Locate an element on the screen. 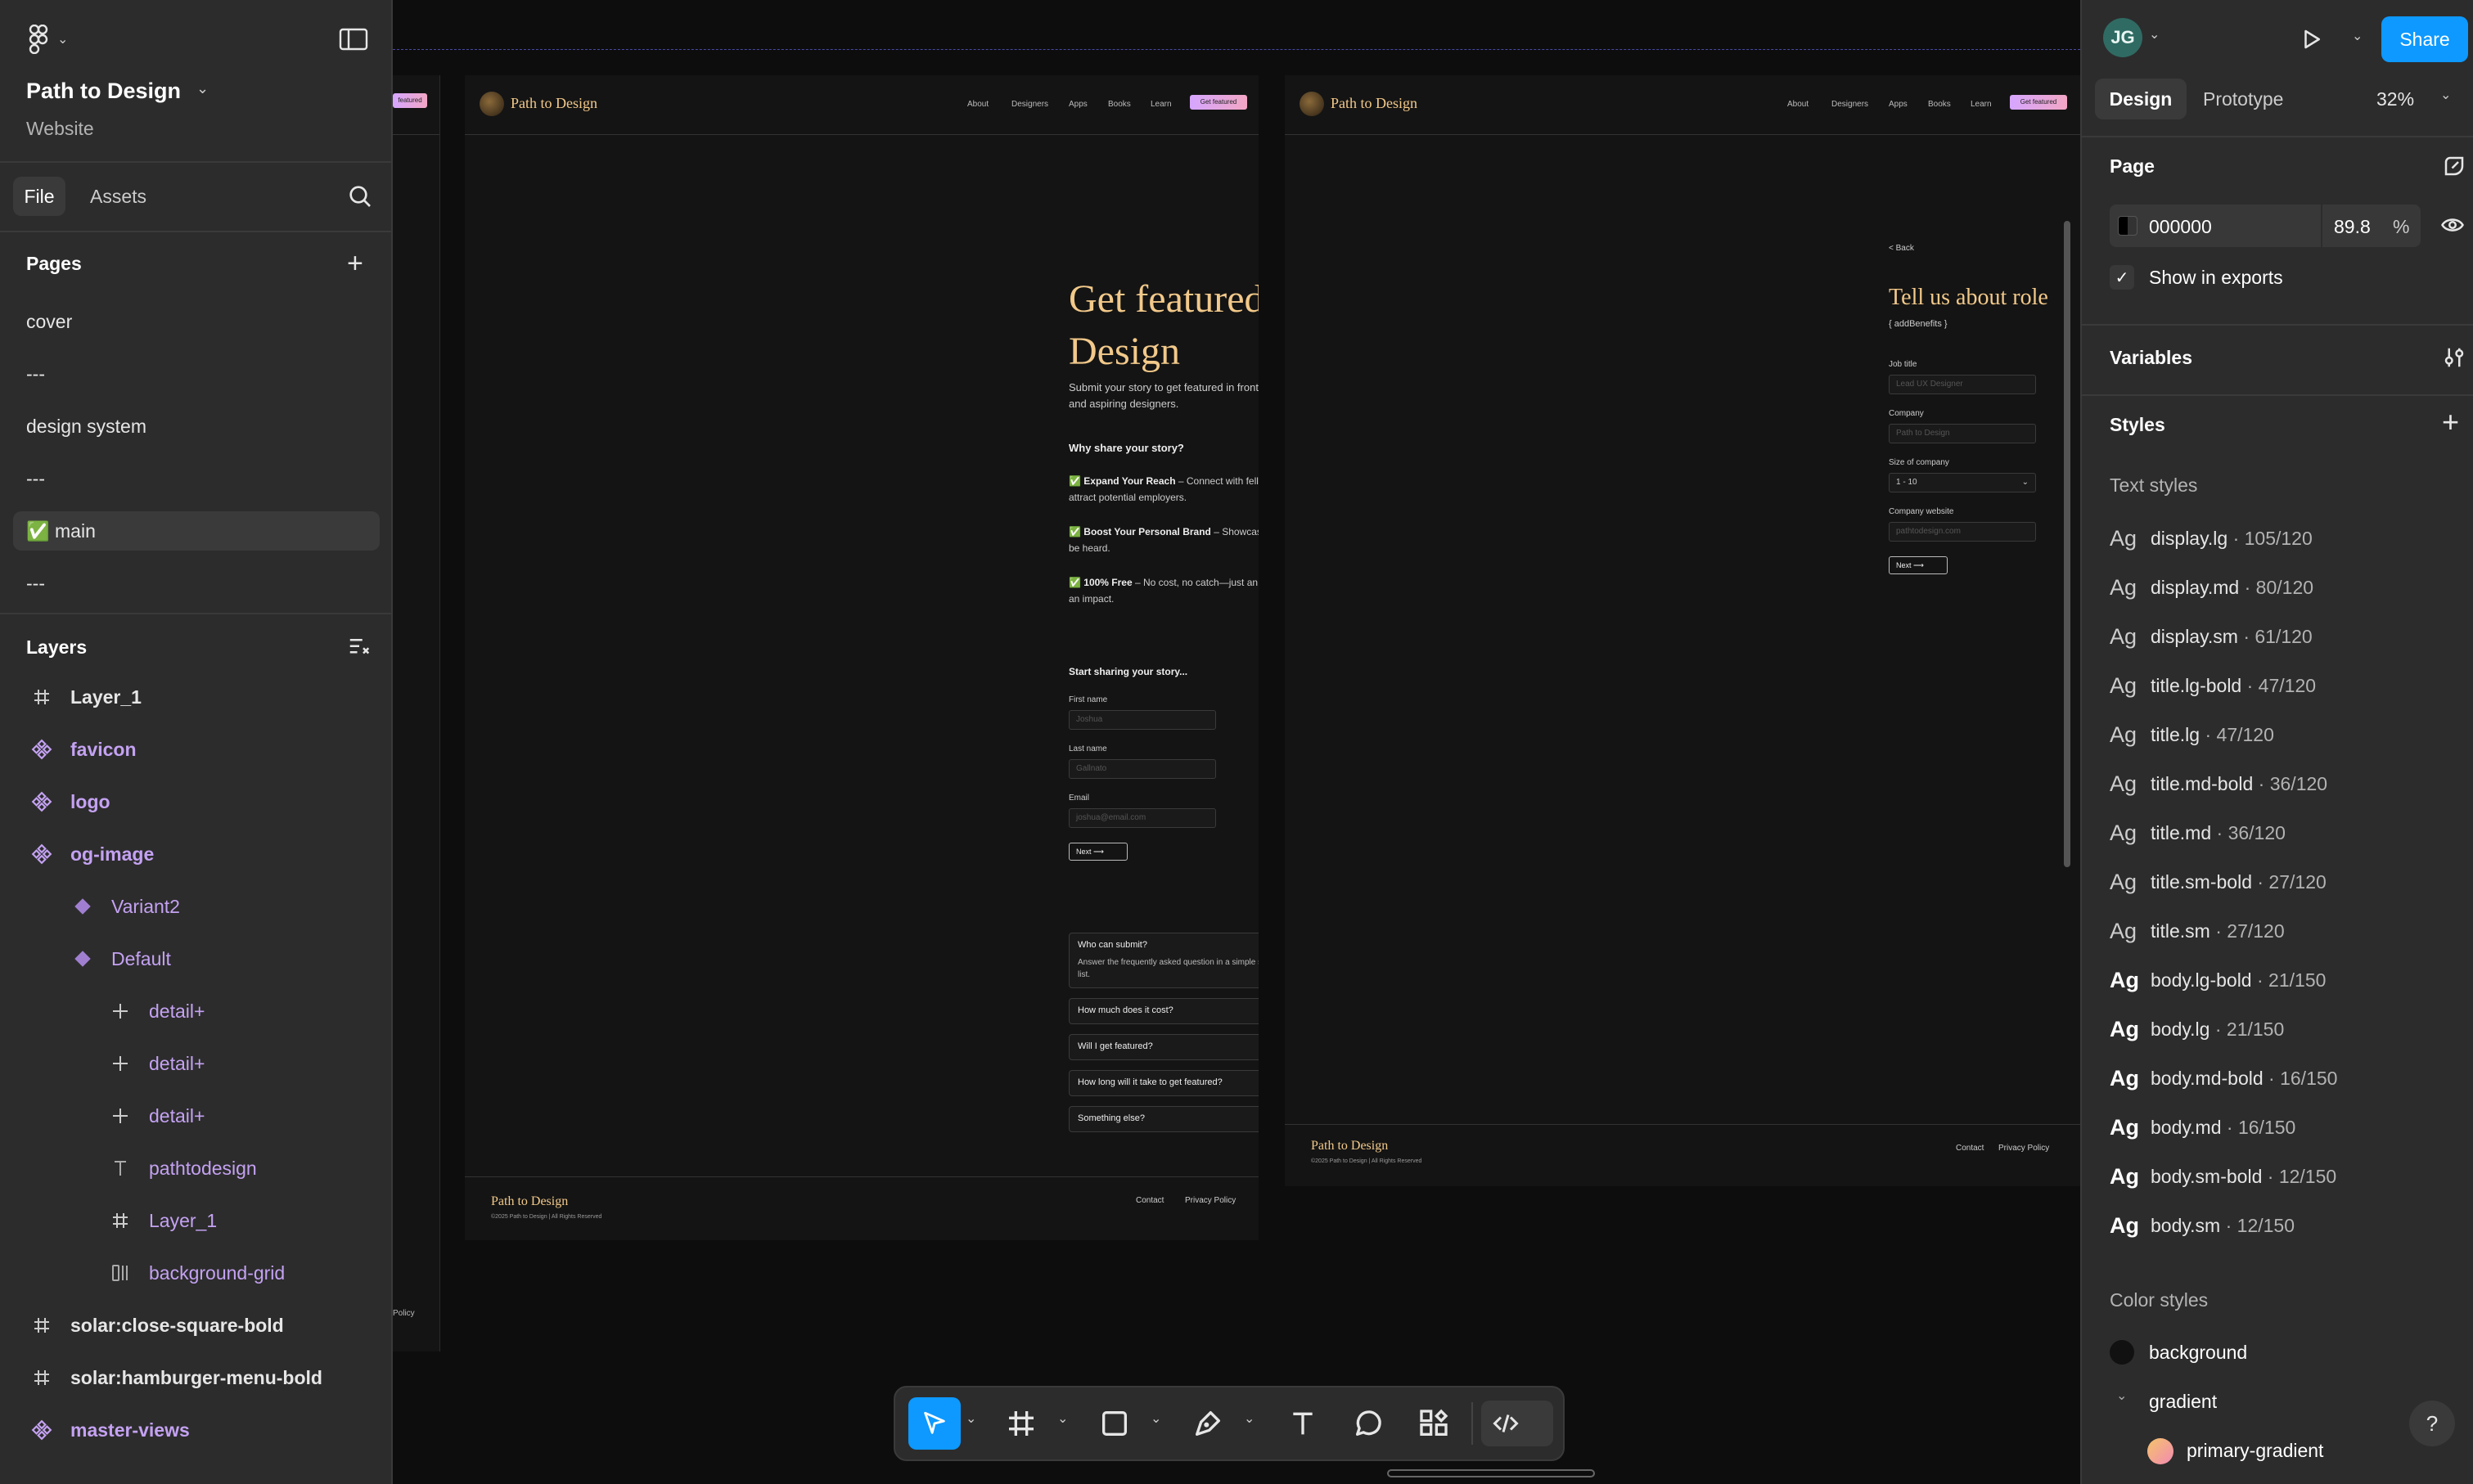  page-item-design-system: design system is located at coordinates (196, 426).